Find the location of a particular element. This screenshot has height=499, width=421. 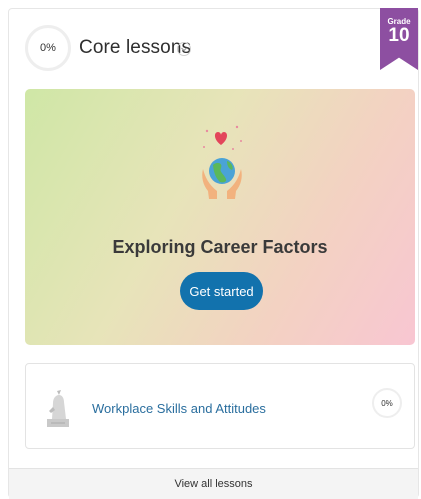

view-all-lessons-link: View all lessons is located at coordinates (213, 483).